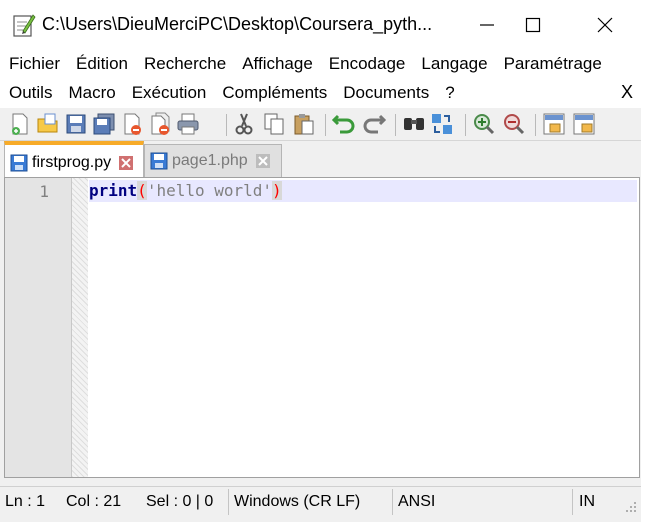 The width and height of the screenshot is (645, 522). Describe the element at coordinates (76, 124) in the screenshot. I see `save-icon` at that location.